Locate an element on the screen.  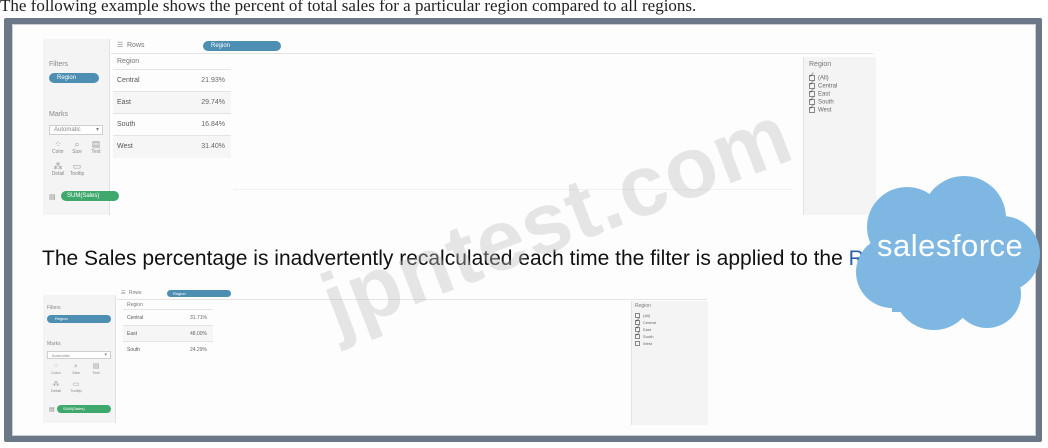
salesforce-logo-text: salesforce is located at coordinates (950, 245).